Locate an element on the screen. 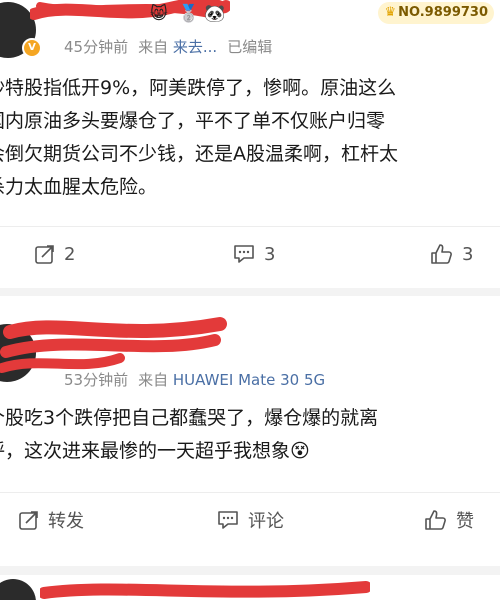 This screenshot has width=500, height=600. repost-label: 转发 is located at coordinates (66, 521).